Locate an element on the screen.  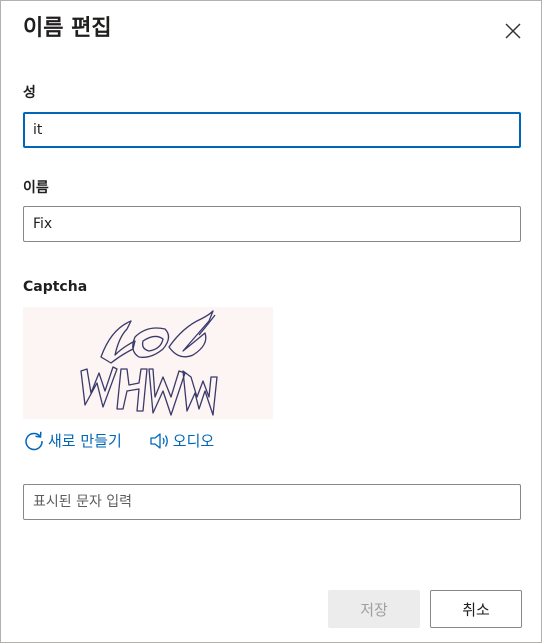
first-name-input is located at coordinates (272, 224).